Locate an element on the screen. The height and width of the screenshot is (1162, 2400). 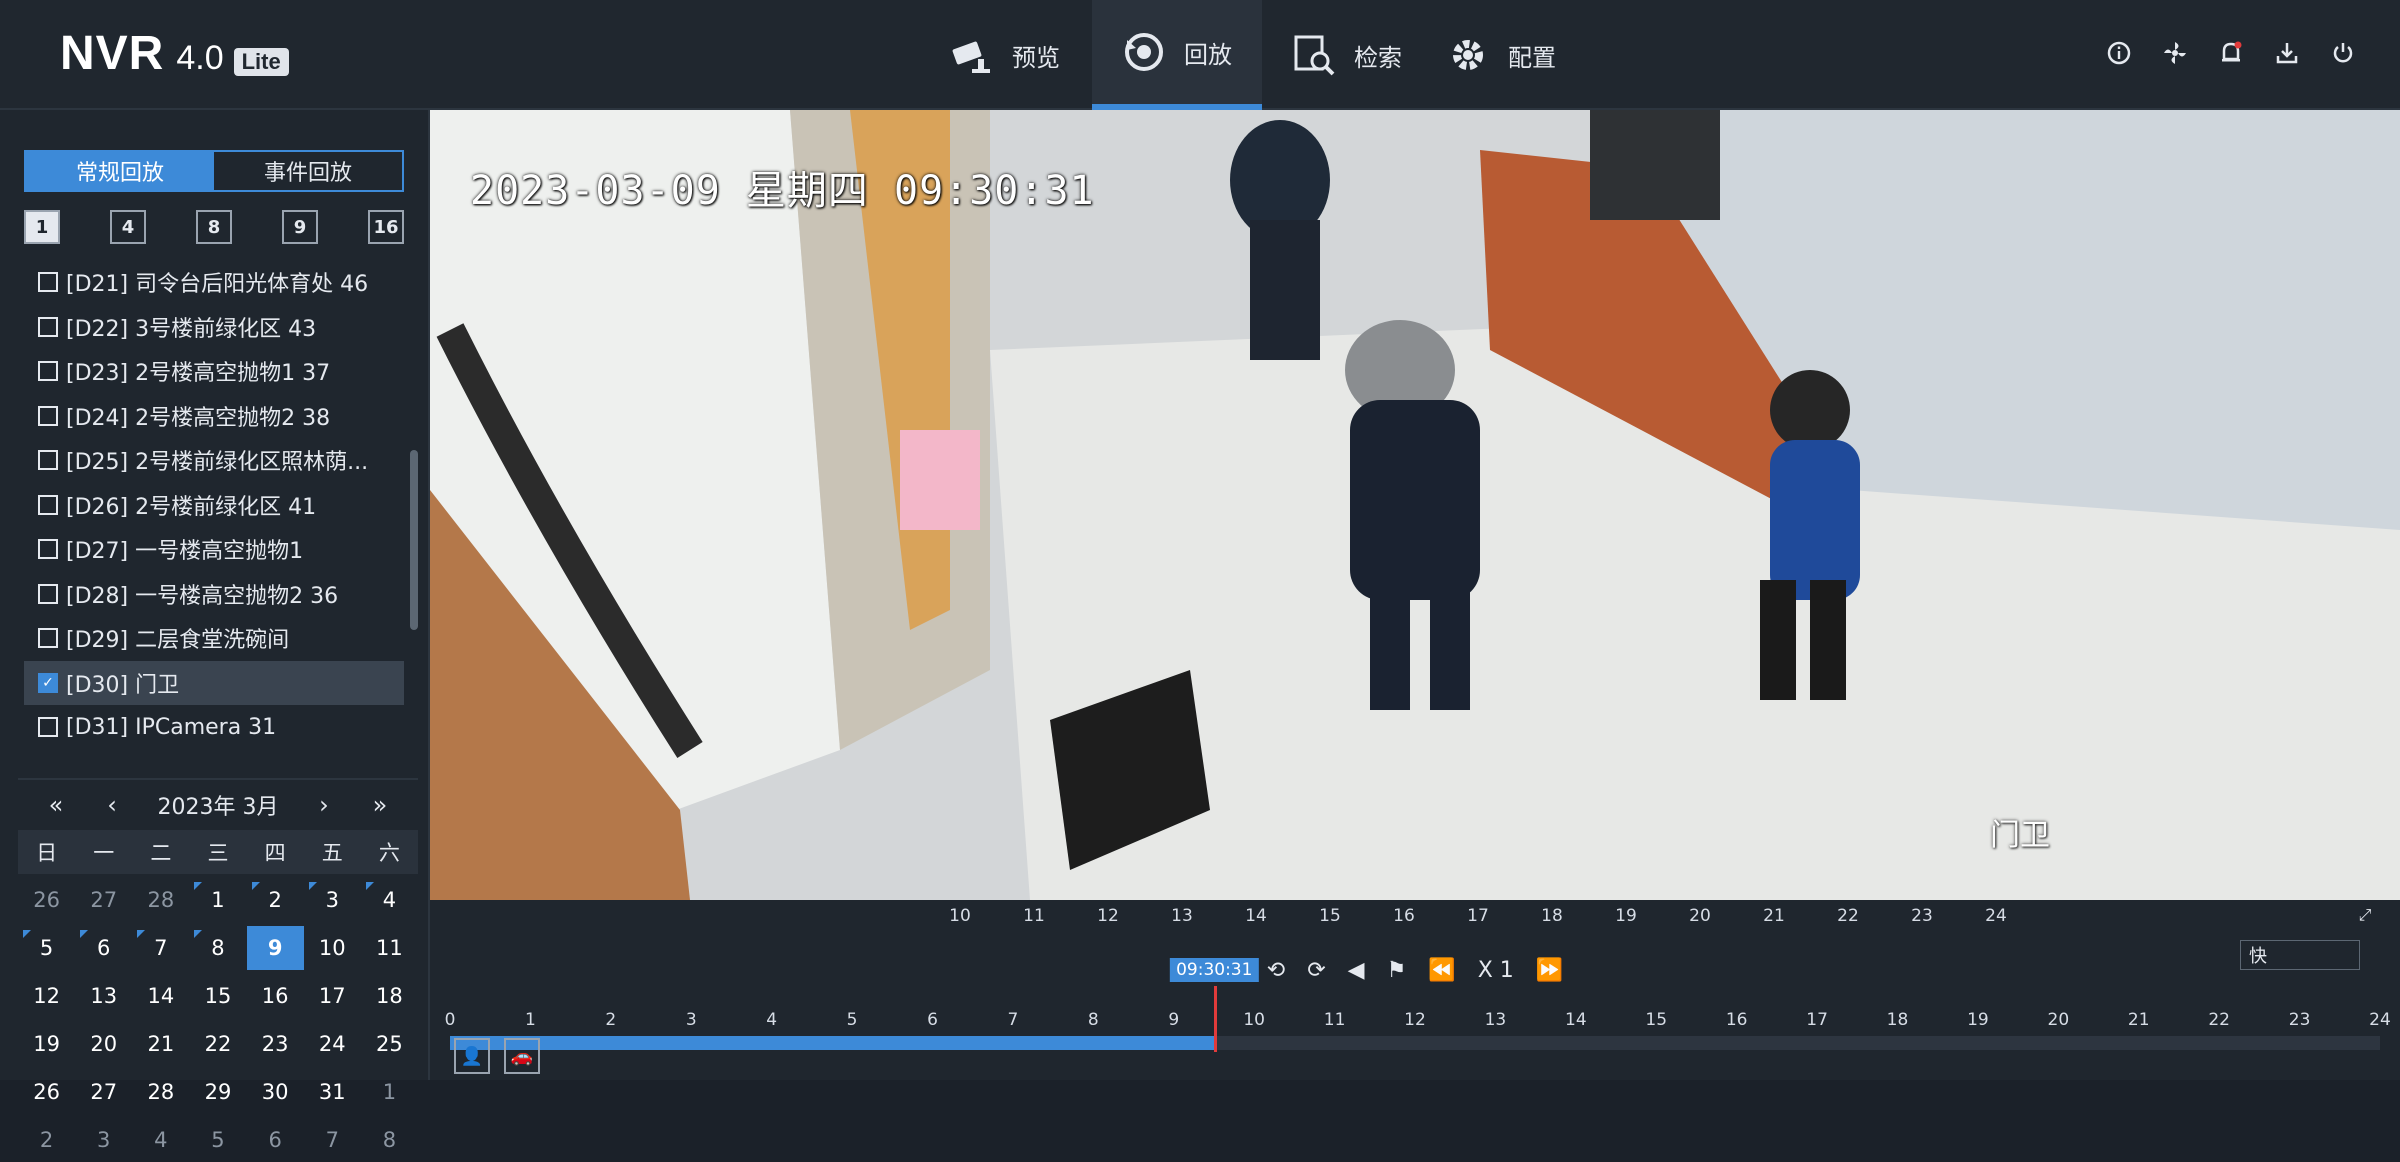
calendar-day: 20 is located at coordinates (103, 1044).